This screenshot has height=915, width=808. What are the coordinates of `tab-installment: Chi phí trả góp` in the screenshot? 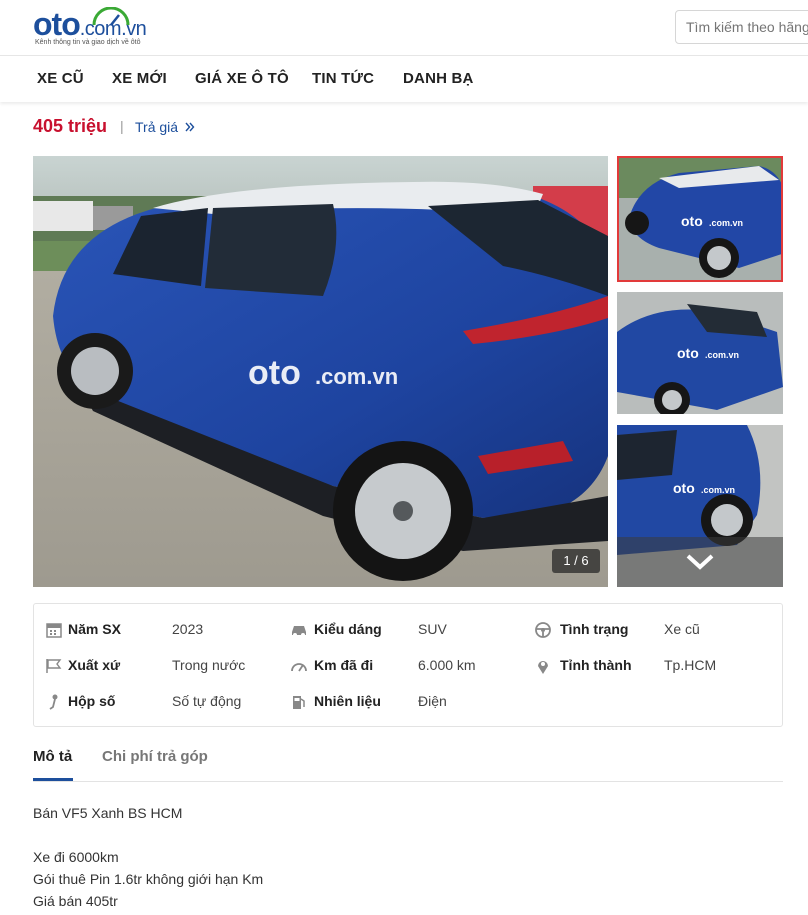 It's located at (155, 756).